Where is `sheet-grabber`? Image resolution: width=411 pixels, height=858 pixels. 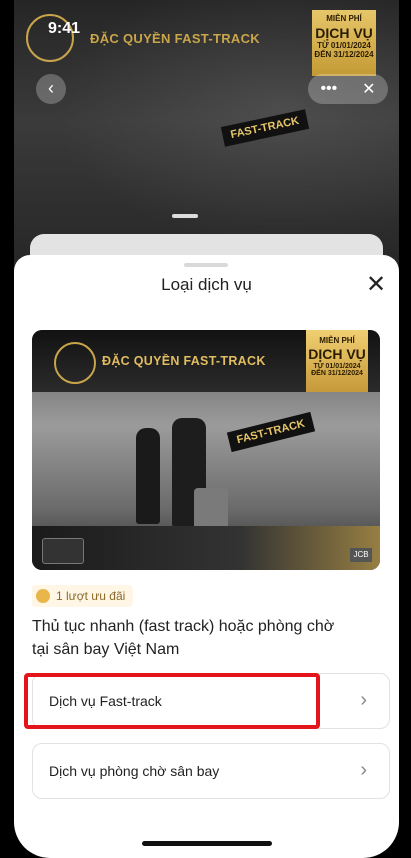
sheet-grabber is located at coordinates (206, 265).